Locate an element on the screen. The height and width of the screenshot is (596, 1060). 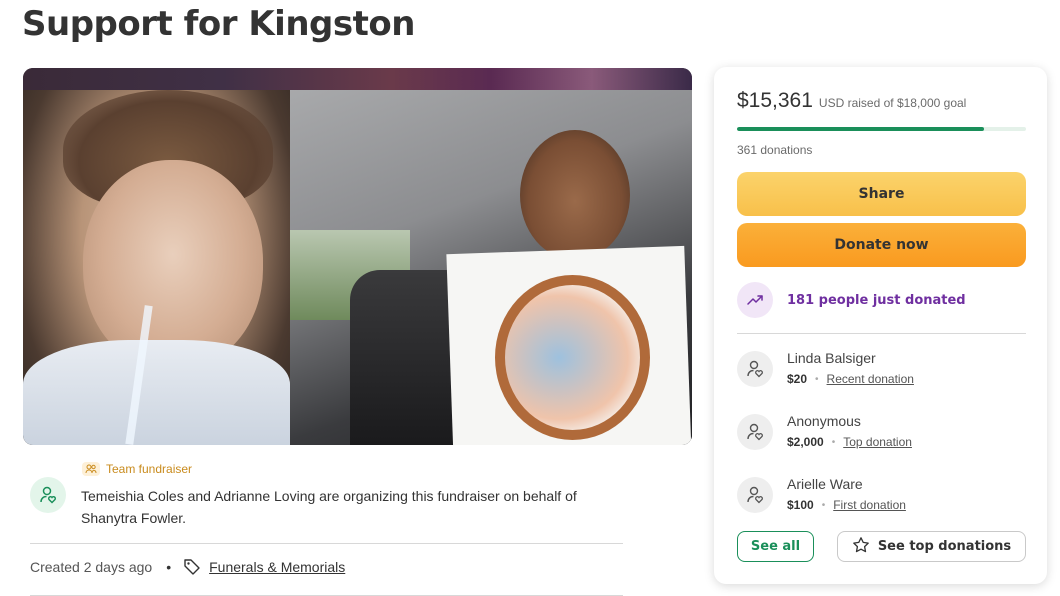
progress-bar is located at coordinates (881, 129).